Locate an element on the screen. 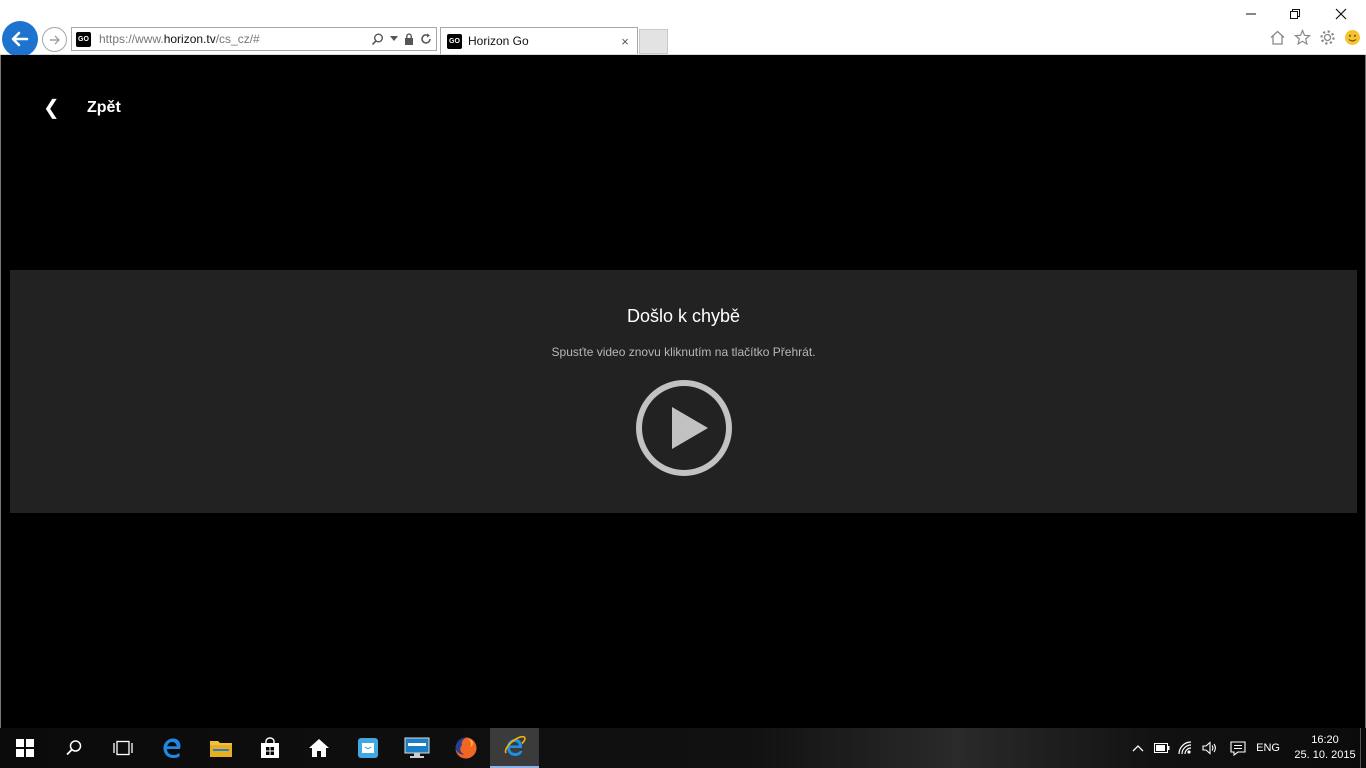 The height and width of the screenshot is (768, 1366). taskbar-internet-explorer is located at coordinates (514, 748).